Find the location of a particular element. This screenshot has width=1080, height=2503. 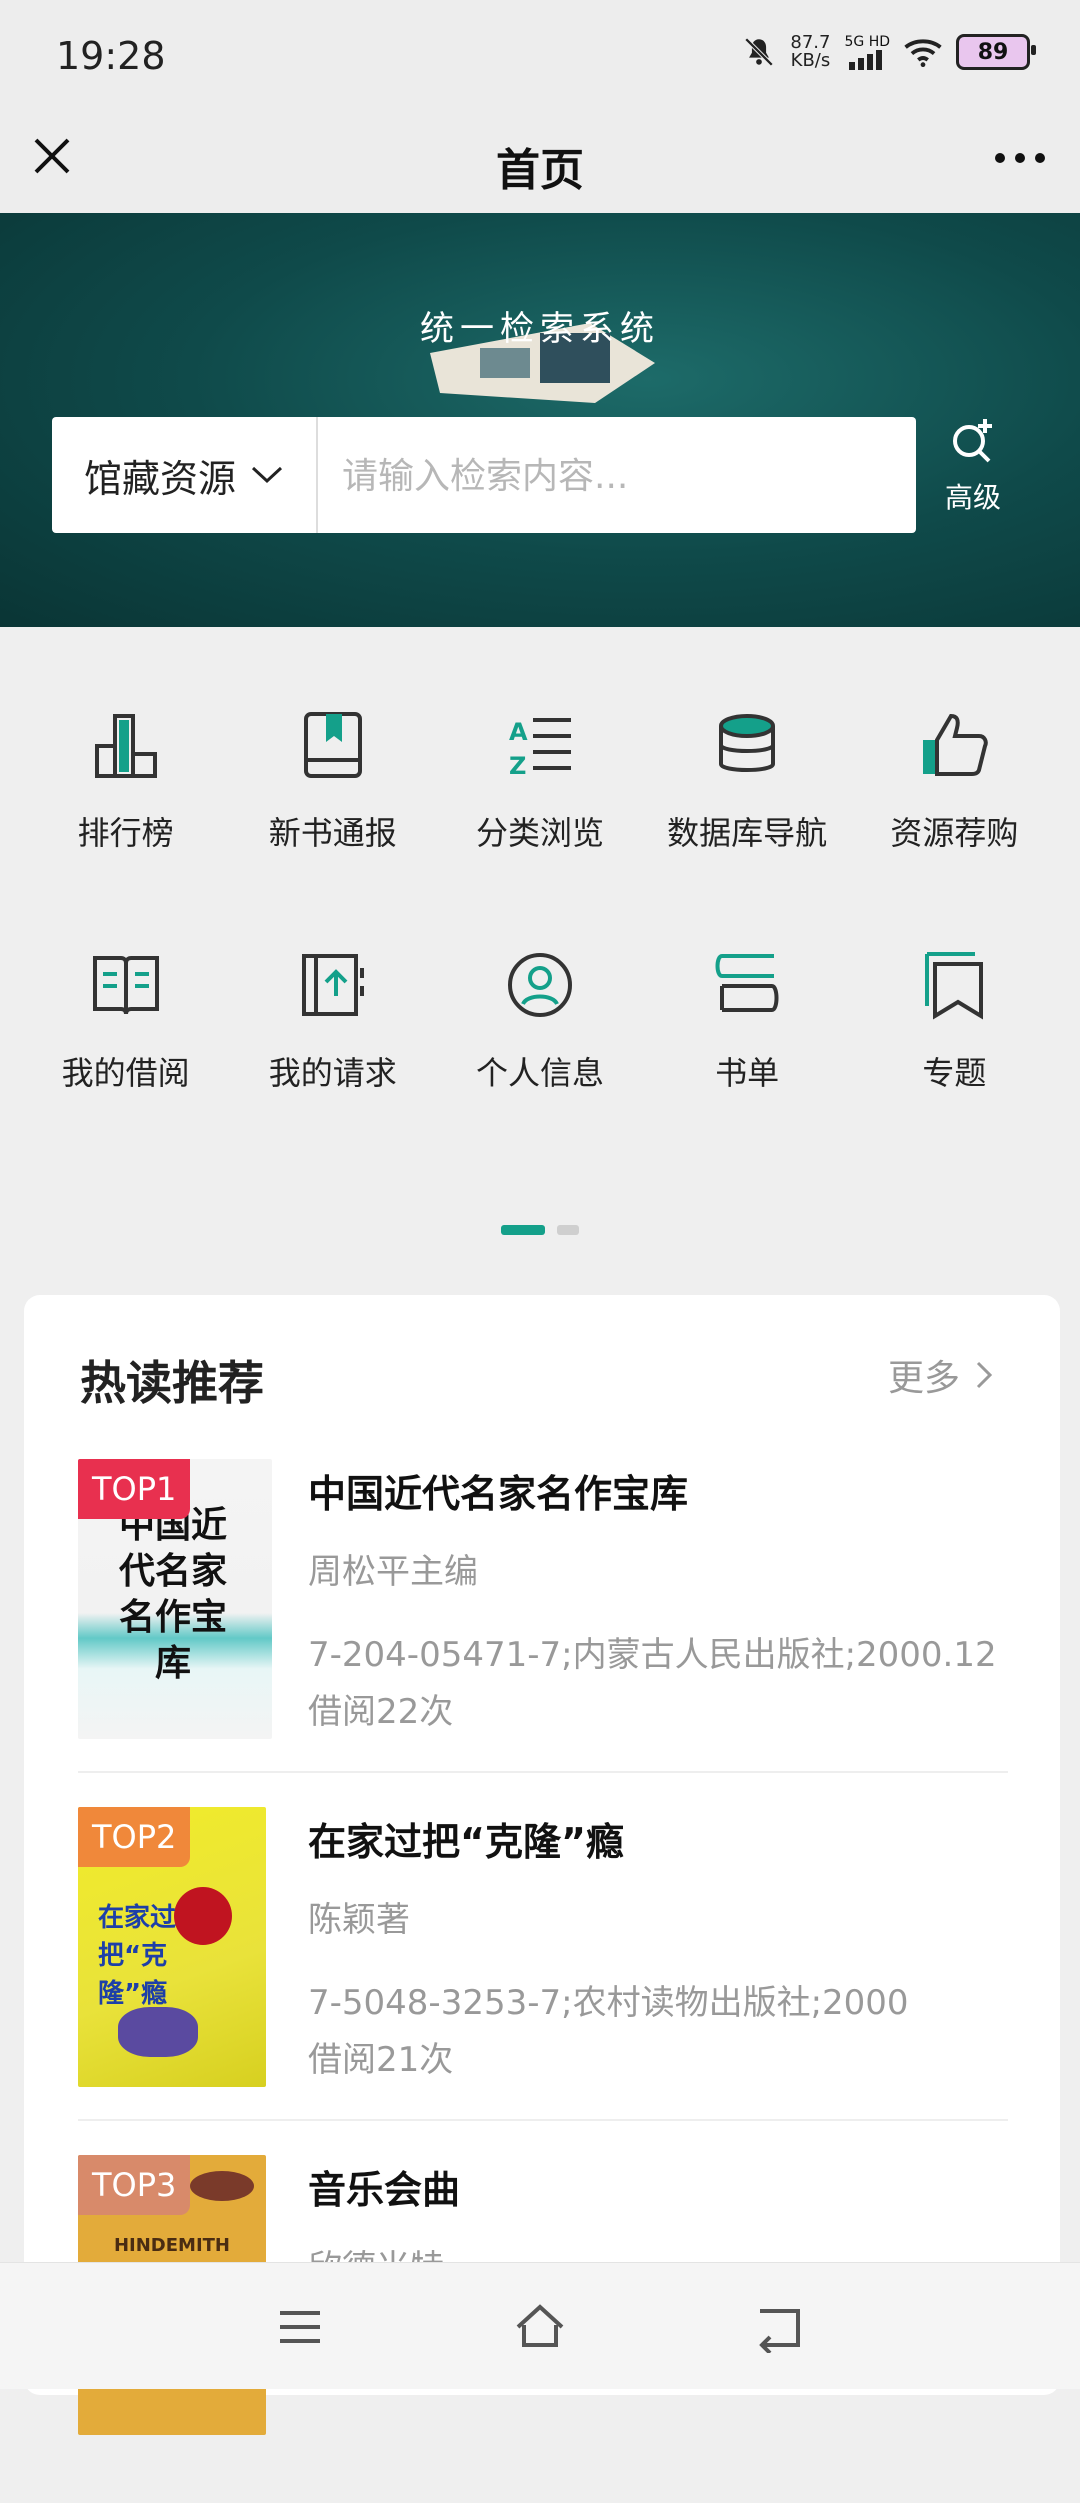

tile-database-nav: 数据库导航 is located at coordinates (747, 830).